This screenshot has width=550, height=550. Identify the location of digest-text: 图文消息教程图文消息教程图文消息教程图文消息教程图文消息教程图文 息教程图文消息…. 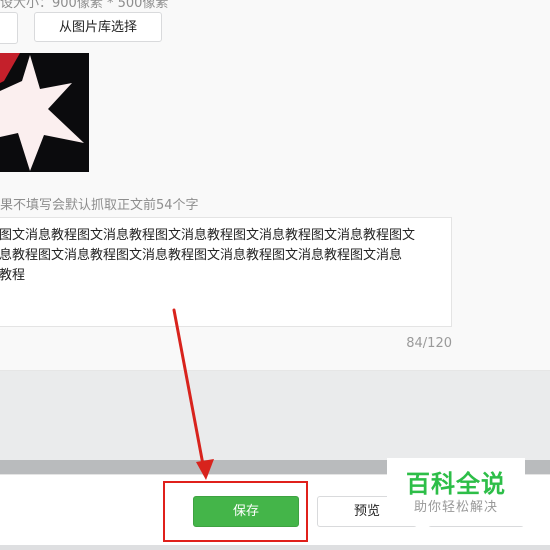
(223, 256).